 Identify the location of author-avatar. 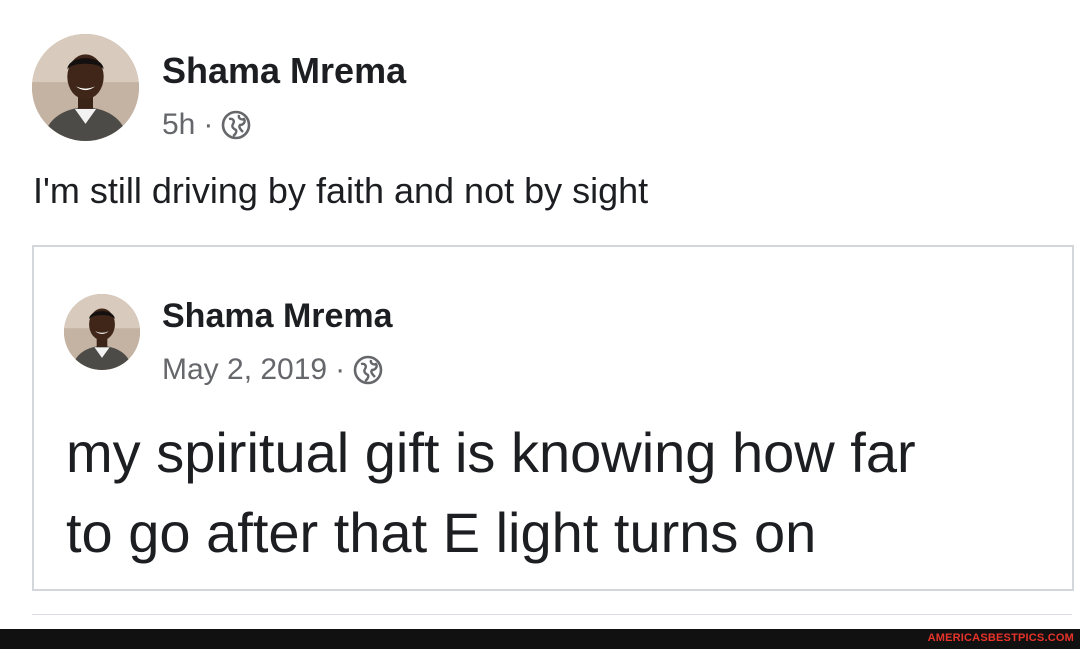
(85, 87).